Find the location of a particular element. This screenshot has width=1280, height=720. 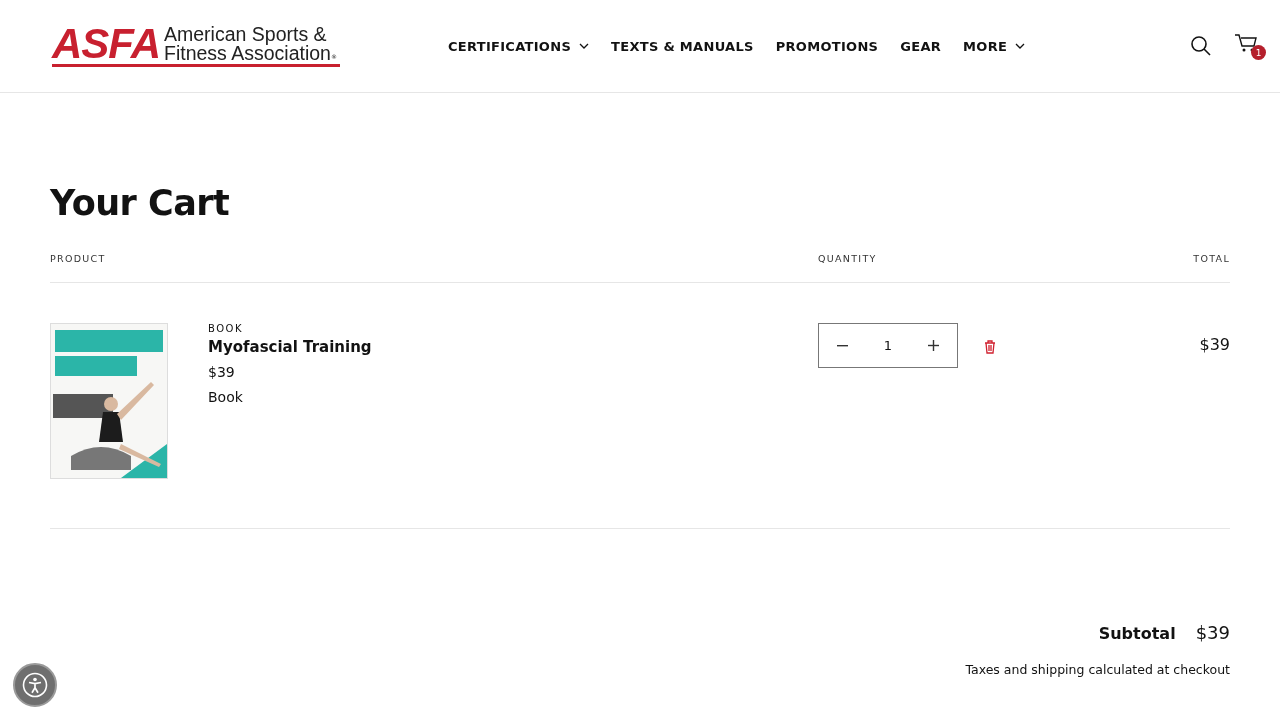

product-price: $39 is located at coordinates (222, 372).